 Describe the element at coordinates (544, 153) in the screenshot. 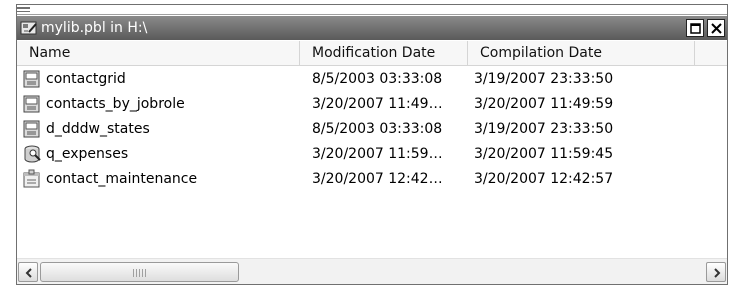

I see `compilation-date: 3/20/2007 11:59:45` at that location.